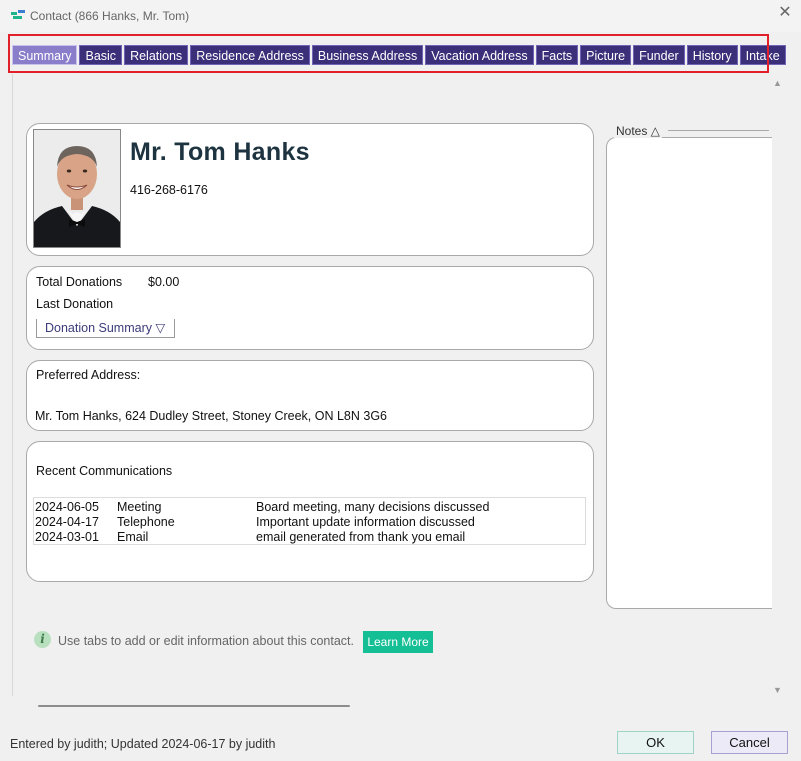 This screenshot has height=761, width=801. Describe the element at coordinates (42, 639) in the screenshot. I see `info-icon: i` at that location.